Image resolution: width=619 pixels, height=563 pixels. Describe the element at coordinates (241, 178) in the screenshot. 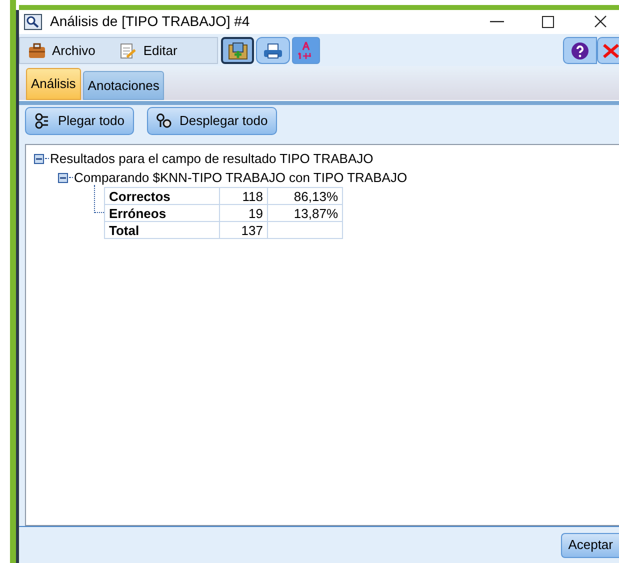

I see `tree-node-label: Comparando $KNN-TIPO TRABAJO con TIPO TRABAJO` at that location.